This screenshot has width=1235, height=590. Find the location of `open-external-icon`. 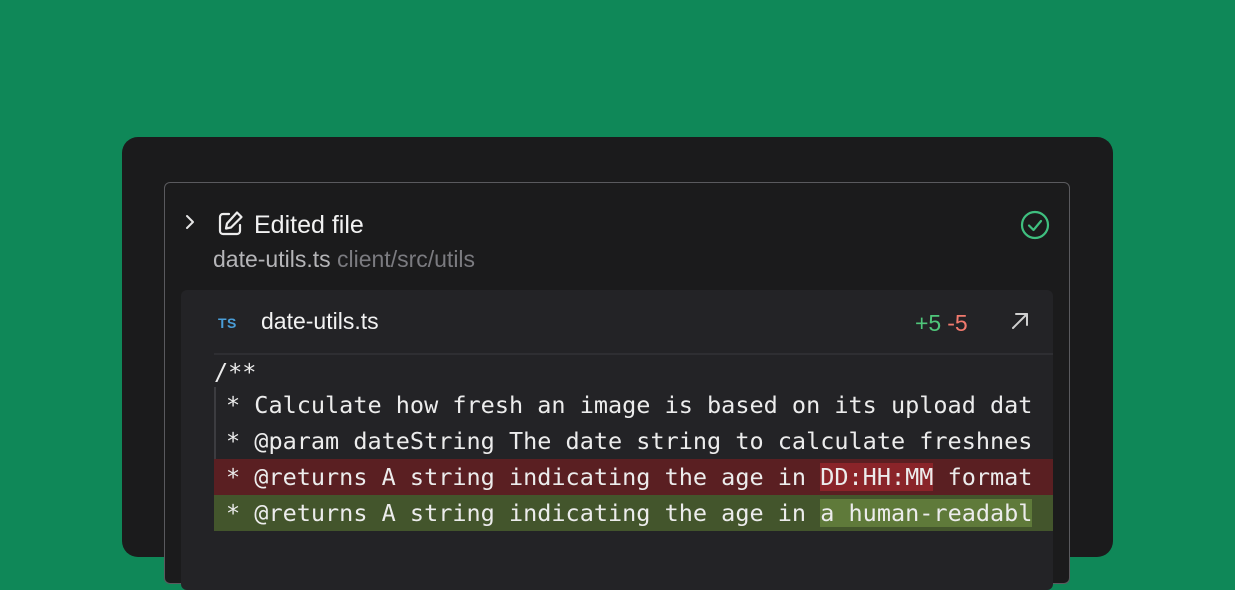

open-external-icon is located at coordinates (1020, 321).